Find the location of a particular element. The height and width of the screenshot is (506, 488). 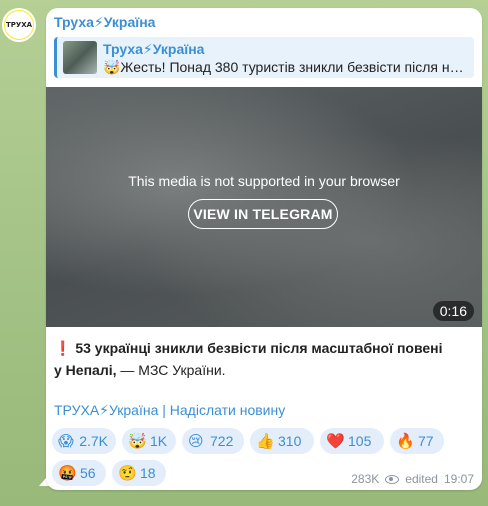

reaction-count: 105 is located at coordinates (360, 441).